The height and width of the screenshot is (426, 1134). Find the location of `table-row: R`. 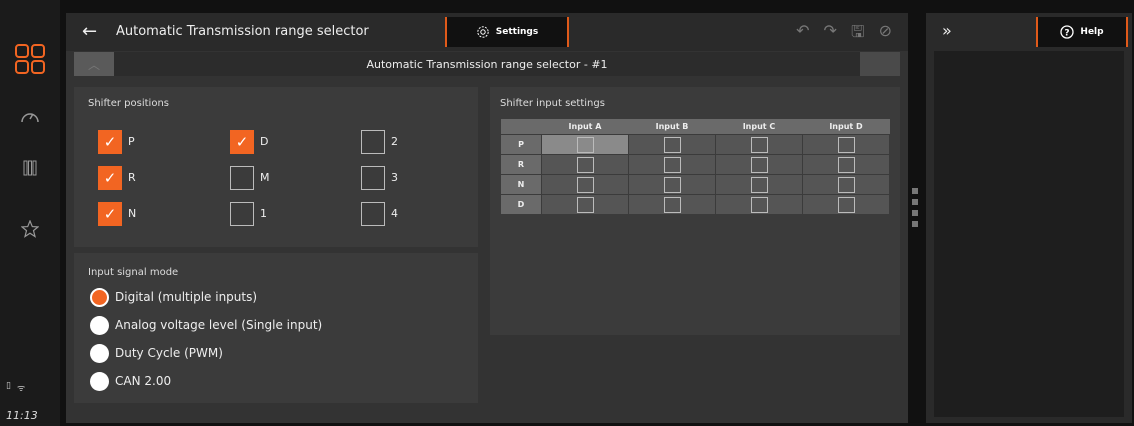

table-row: R is located at coordinates (695, 164).